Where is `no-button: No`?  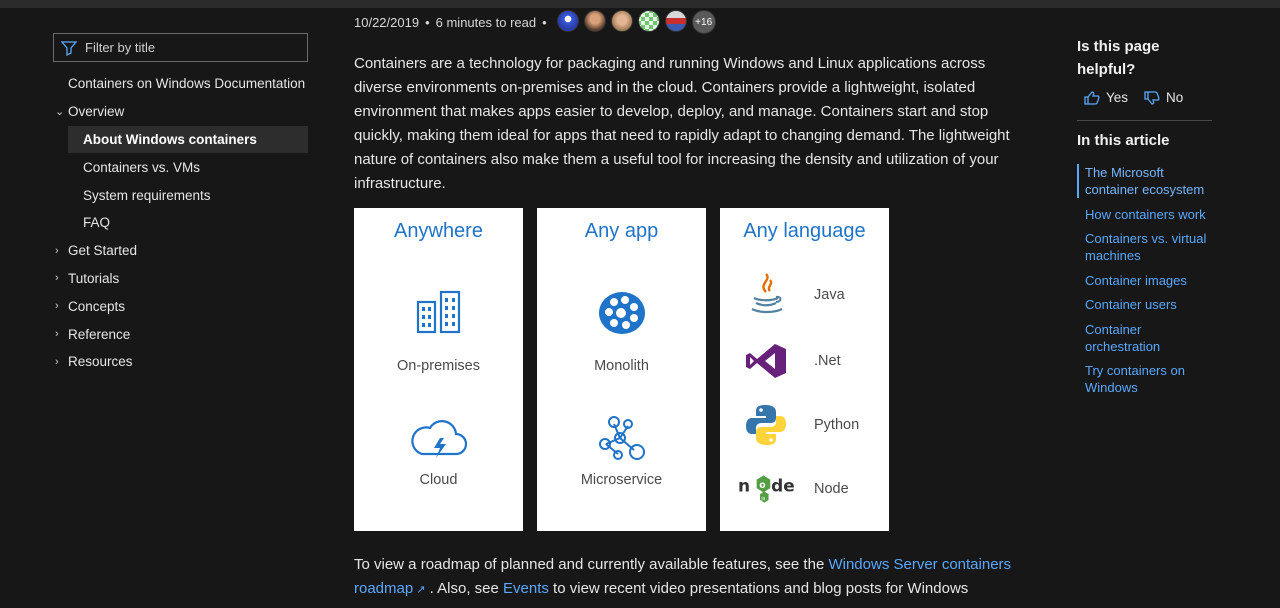
no-button: No is located at coordinates (1163, 97).